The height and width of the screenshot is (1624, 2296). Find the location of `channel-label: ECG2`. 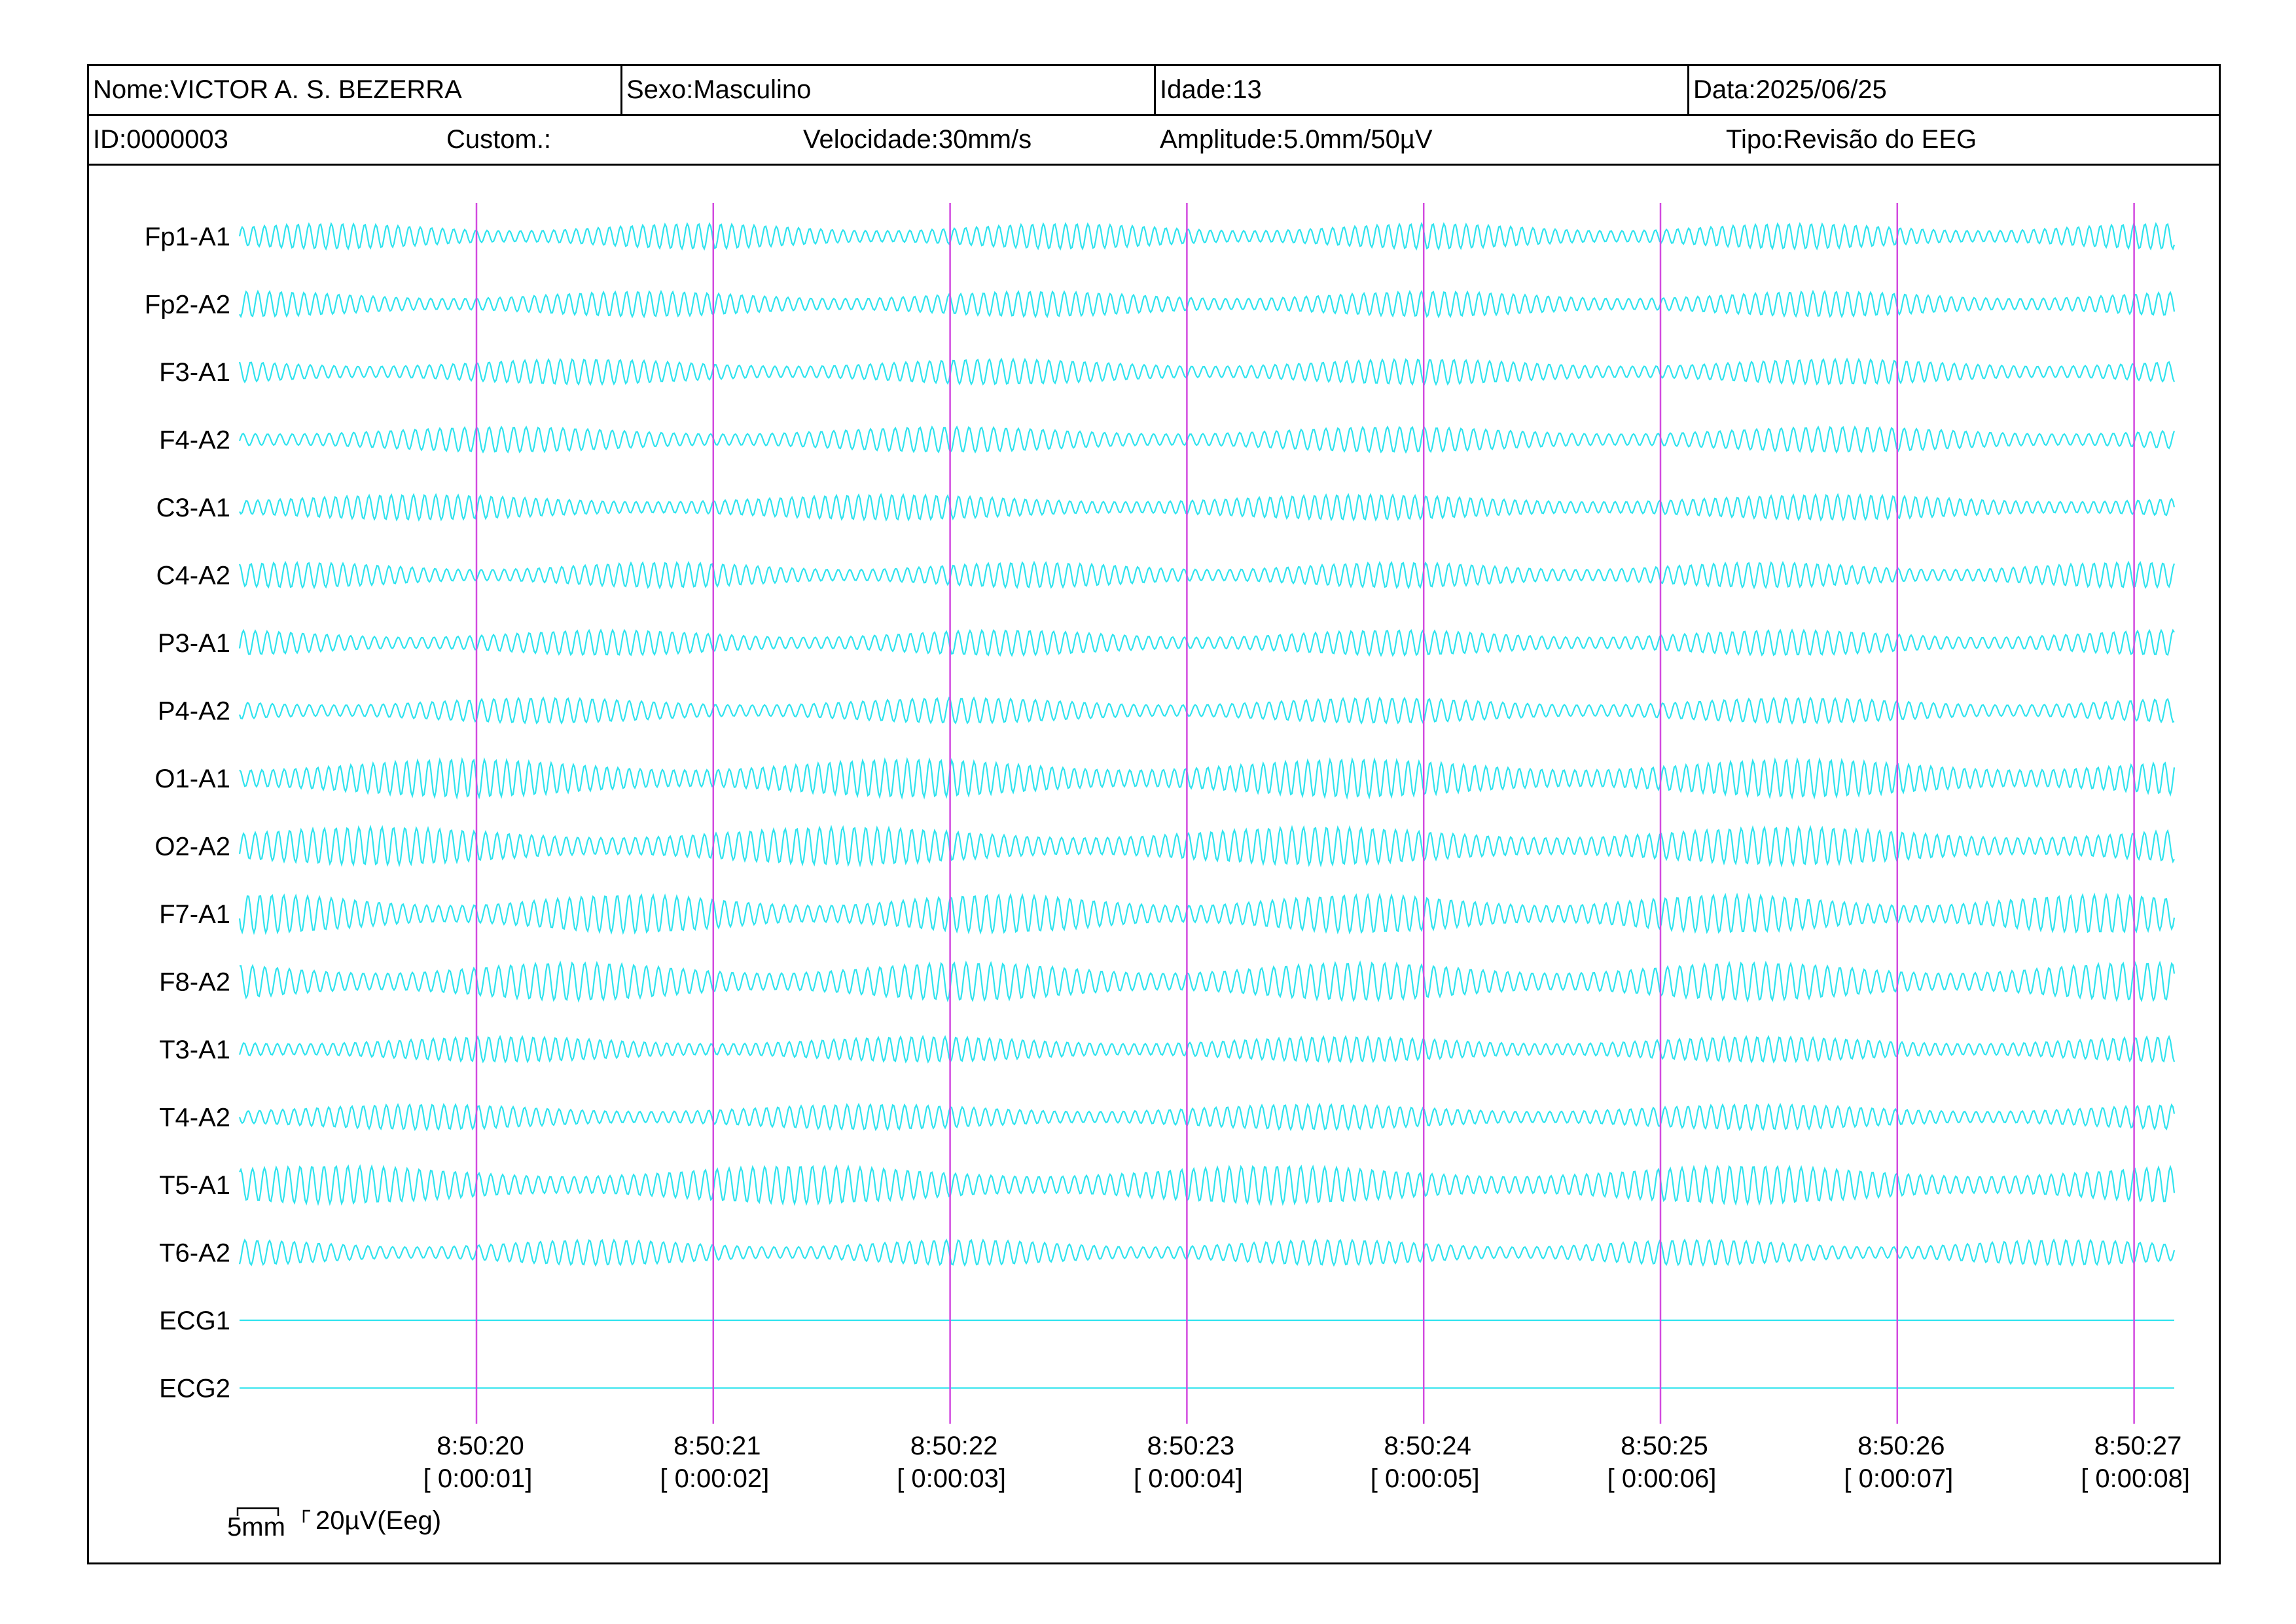

channel-label: ECG2 is located at coordinates (194, 1389).